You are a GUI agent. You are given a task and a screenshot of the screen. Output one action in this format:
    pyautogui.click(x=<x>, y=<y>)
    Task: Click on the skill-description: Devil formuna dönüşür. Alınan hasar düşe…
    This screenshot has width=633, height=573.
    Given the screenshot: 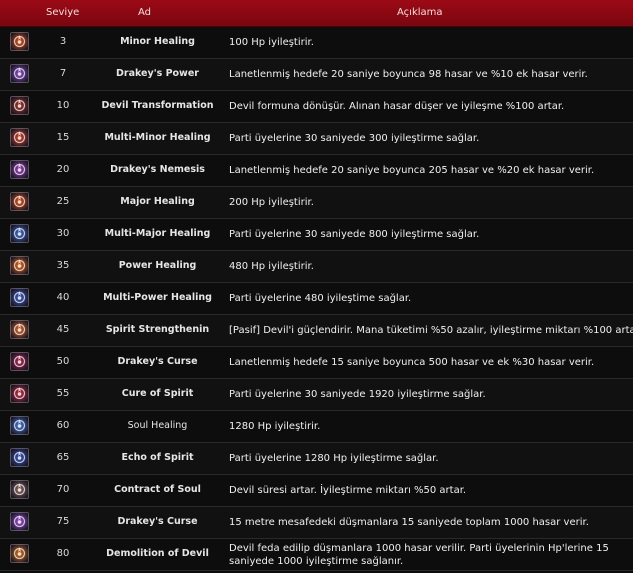 What is the action you would take?
    pyautogui.click(x=397, y=106)
    